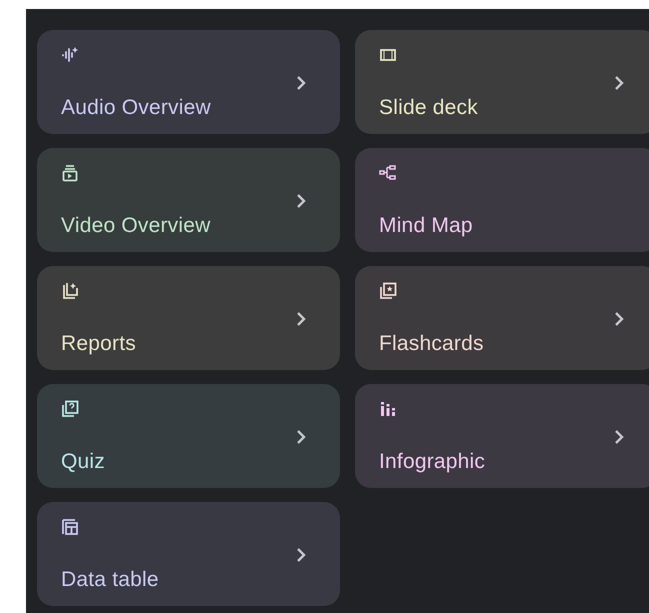 The width and height of the screenshot is (649, 613). Describe the element at coordinates (502, 318) in the screenshot. I see `output-card: Flashcards` at that location.